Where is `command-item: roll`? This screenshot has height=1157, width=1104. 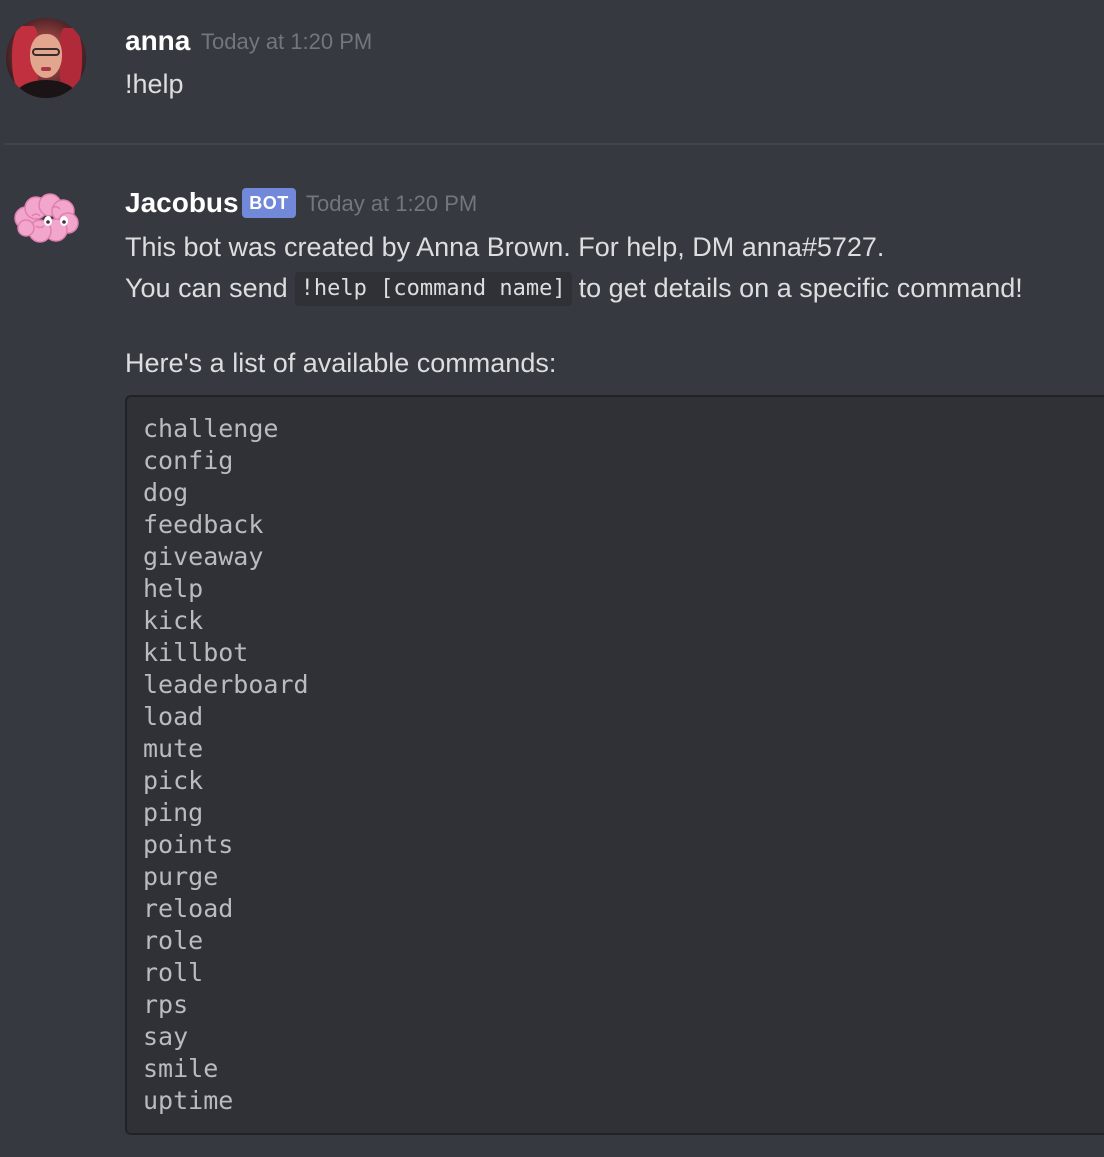 command-item: roll is located at coordinates (173, 972).